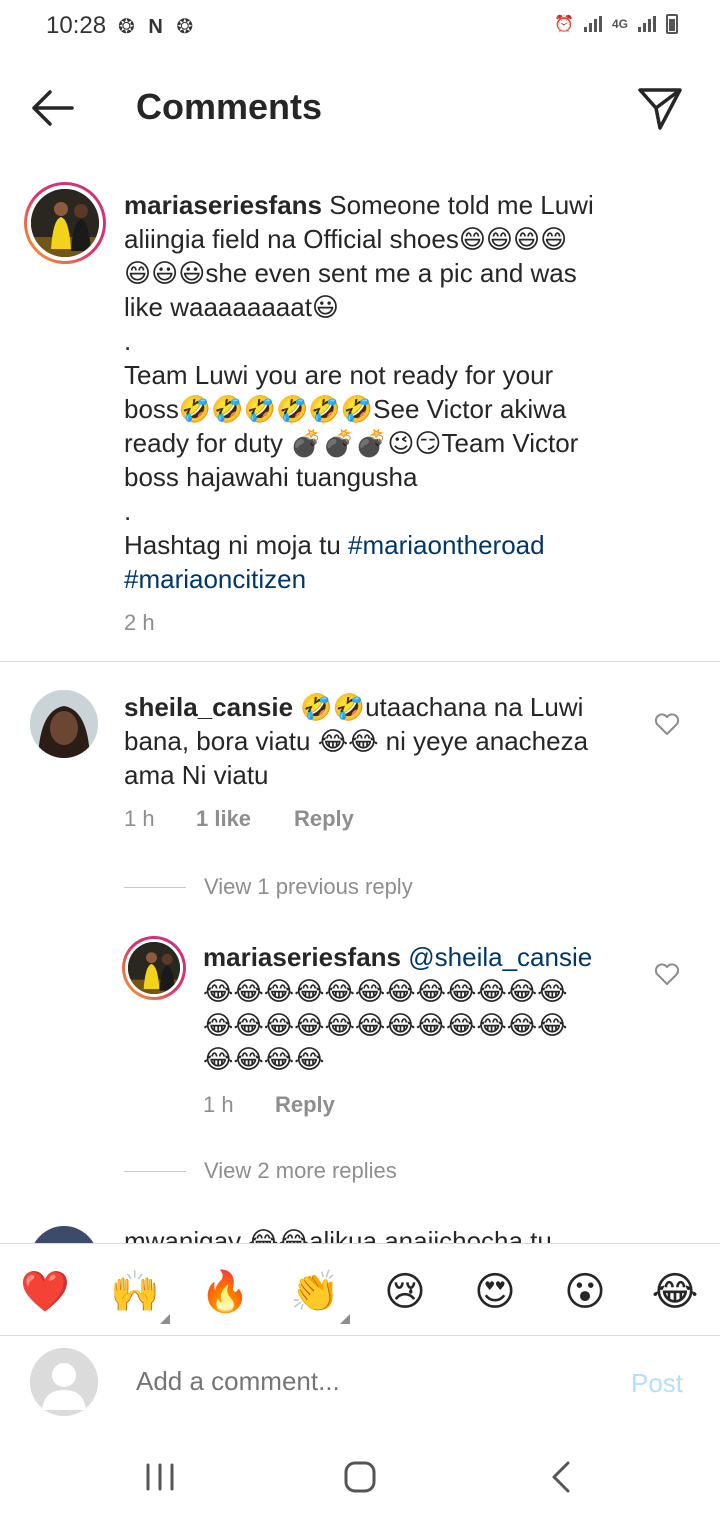 This screenshot has height=1520, width=720. I want to click on crying-face-emoji-button: 😢, so click(405, 1292).